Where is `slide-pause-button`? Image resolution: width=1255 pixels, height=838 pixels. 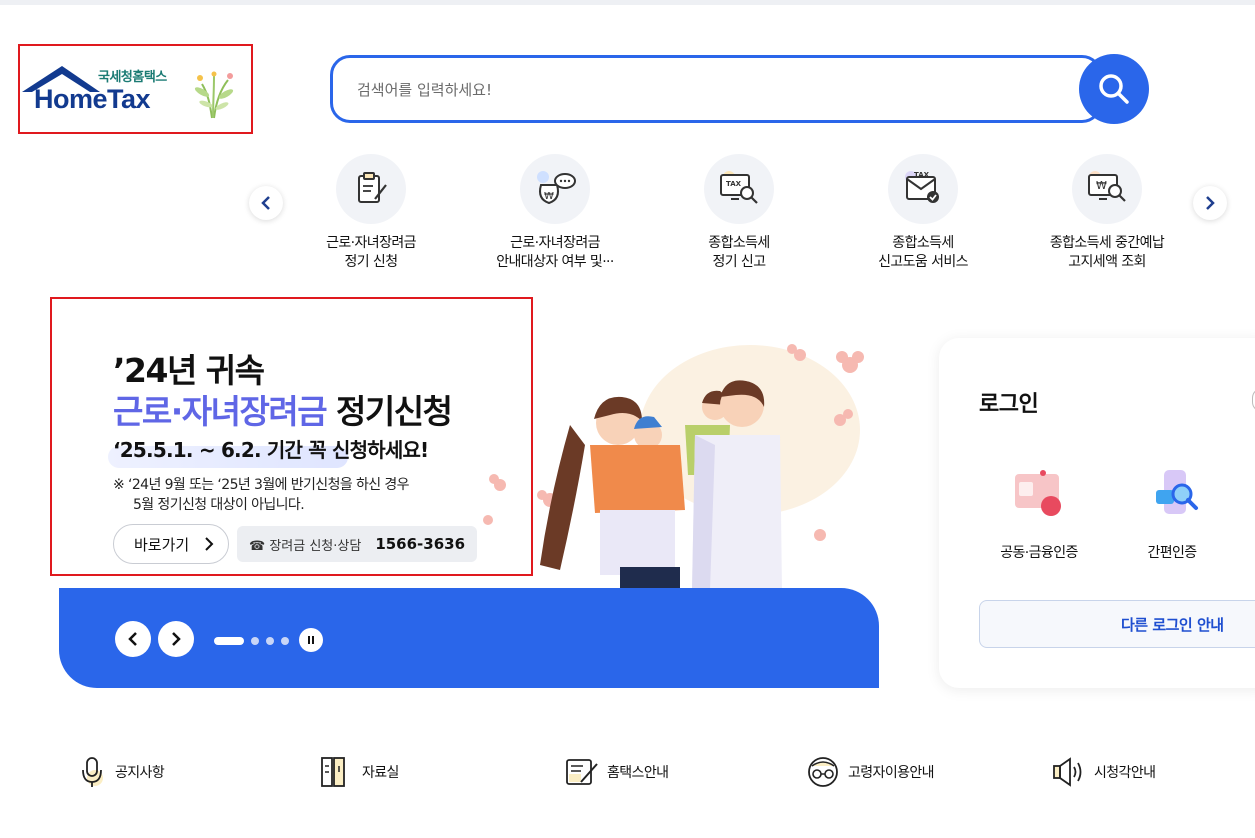
slide-pause-button is located at coordinates (311, 640).